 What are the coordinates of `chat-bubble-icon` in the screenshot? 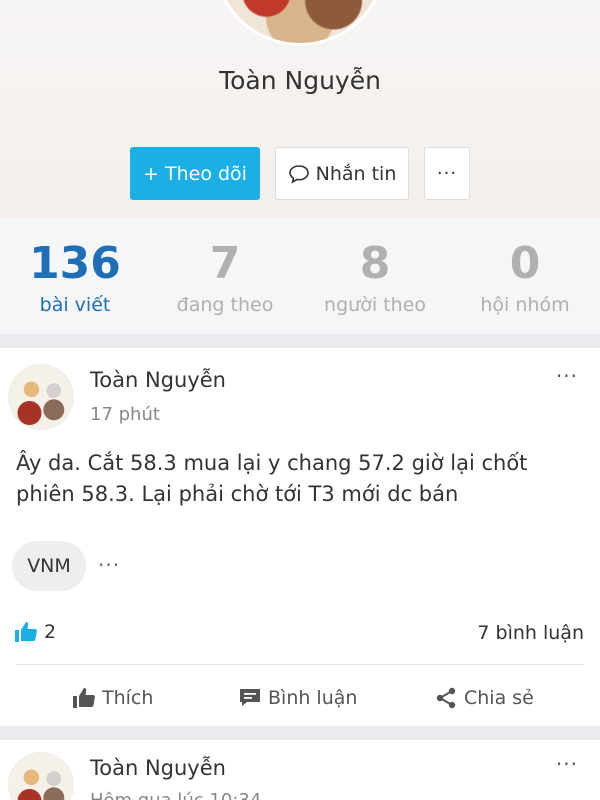 It's located at (299, 174).